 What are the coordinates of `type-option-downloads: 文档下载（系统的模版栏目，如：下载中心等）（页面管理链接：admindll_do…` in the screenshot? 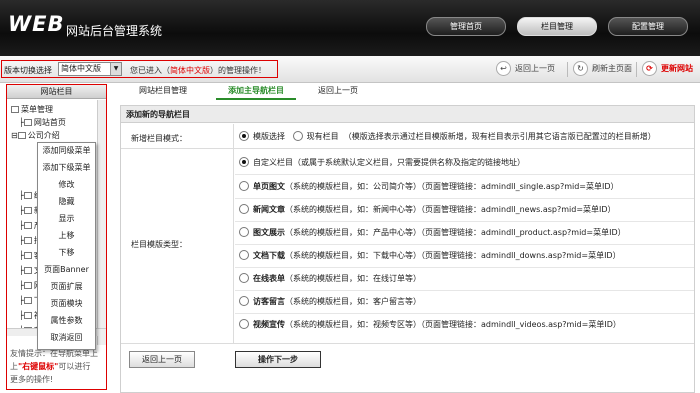 It's located at (430, 256).